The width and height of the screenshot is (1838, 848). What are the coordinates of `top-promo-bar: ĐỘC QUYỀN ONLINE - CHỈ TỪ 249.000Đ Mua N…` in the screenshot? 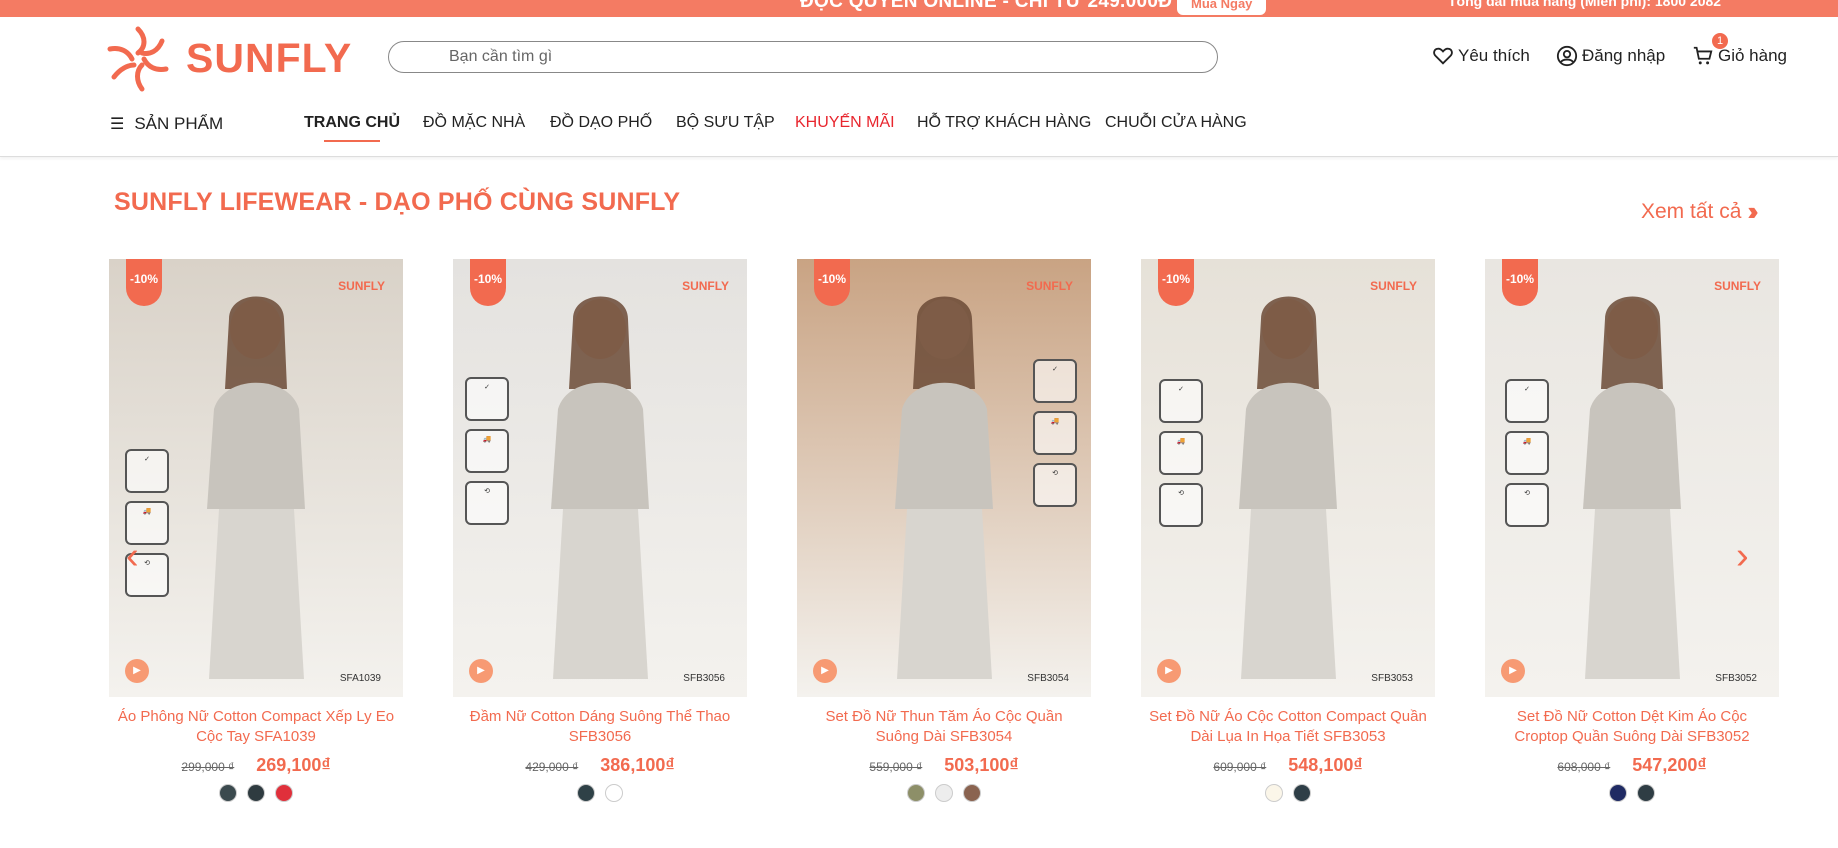 It's located at (919, 8).